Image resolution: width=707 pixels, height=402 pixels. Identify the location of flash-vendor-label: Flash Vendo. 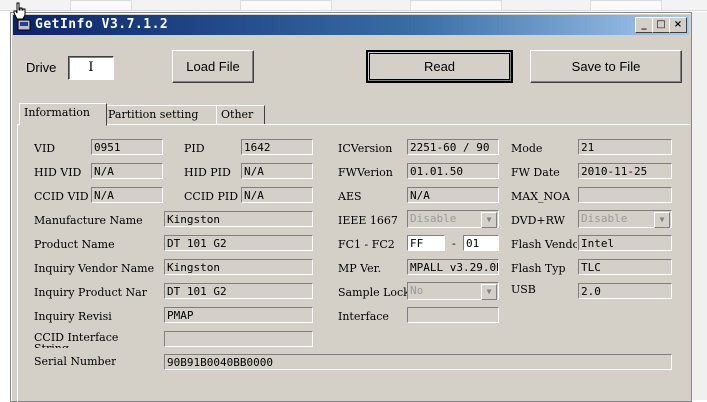
(544, 244).